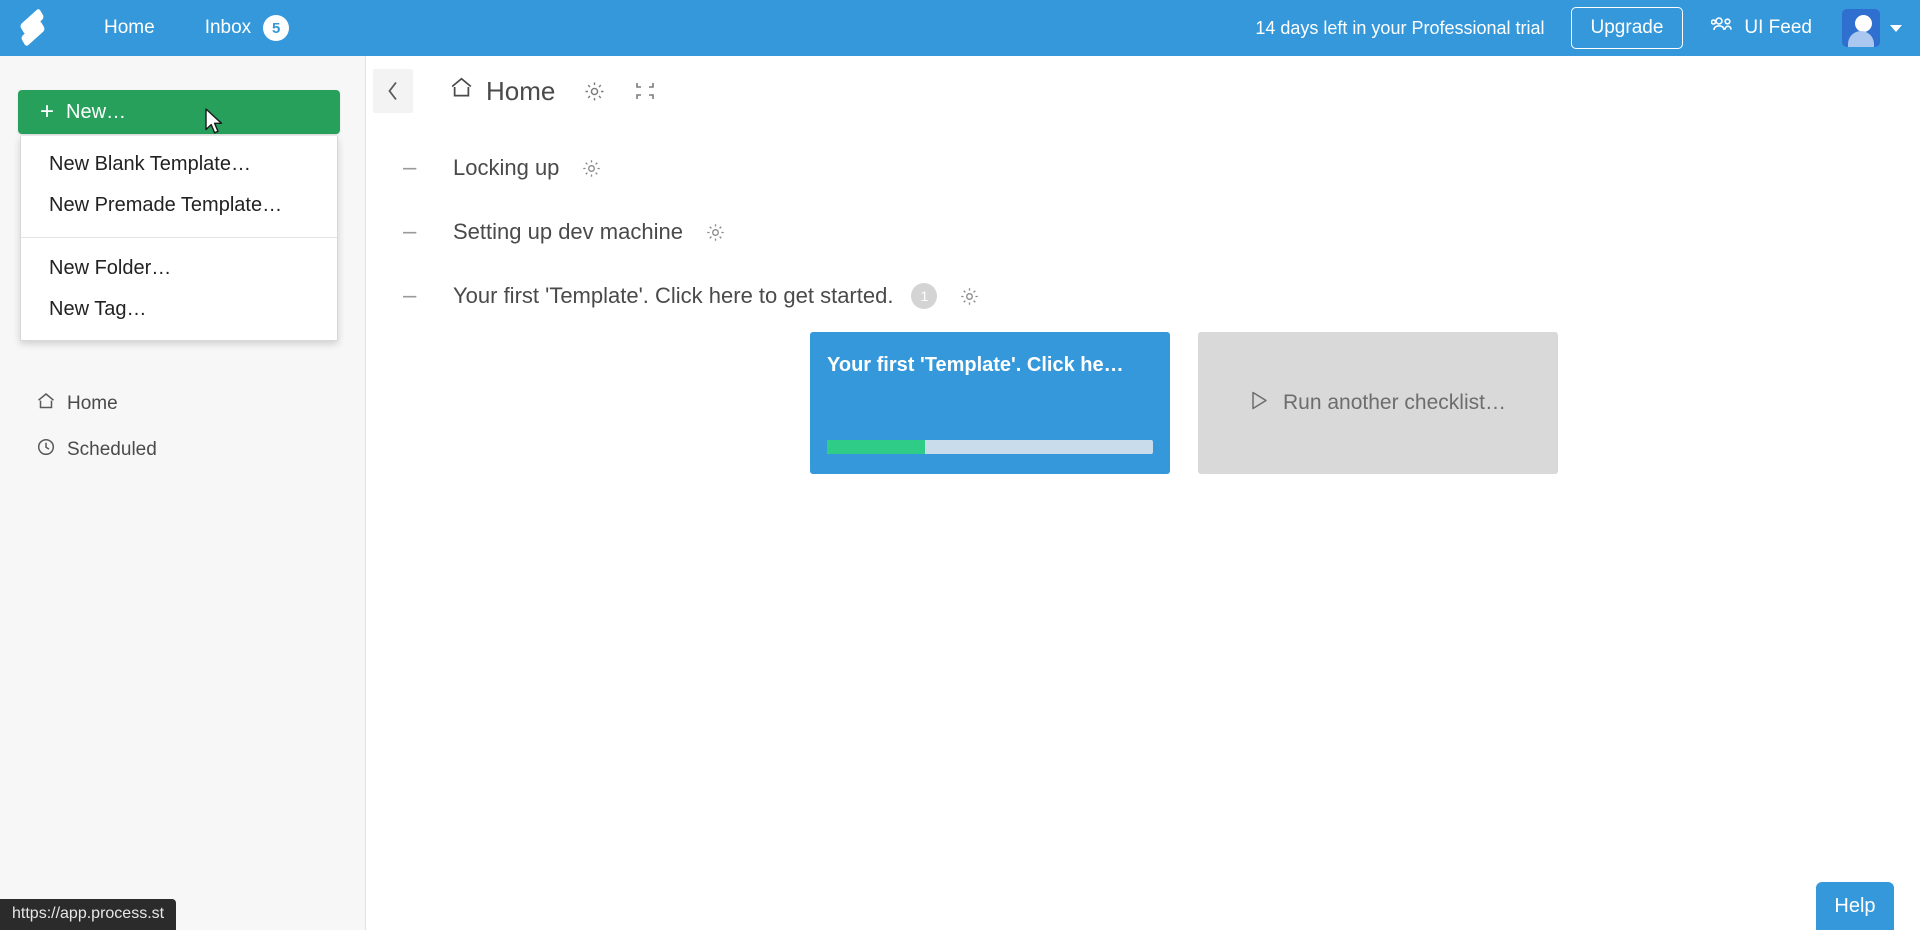 The image size is (1920, 930). I want to click on content-header: Home, so click(1143, 84).